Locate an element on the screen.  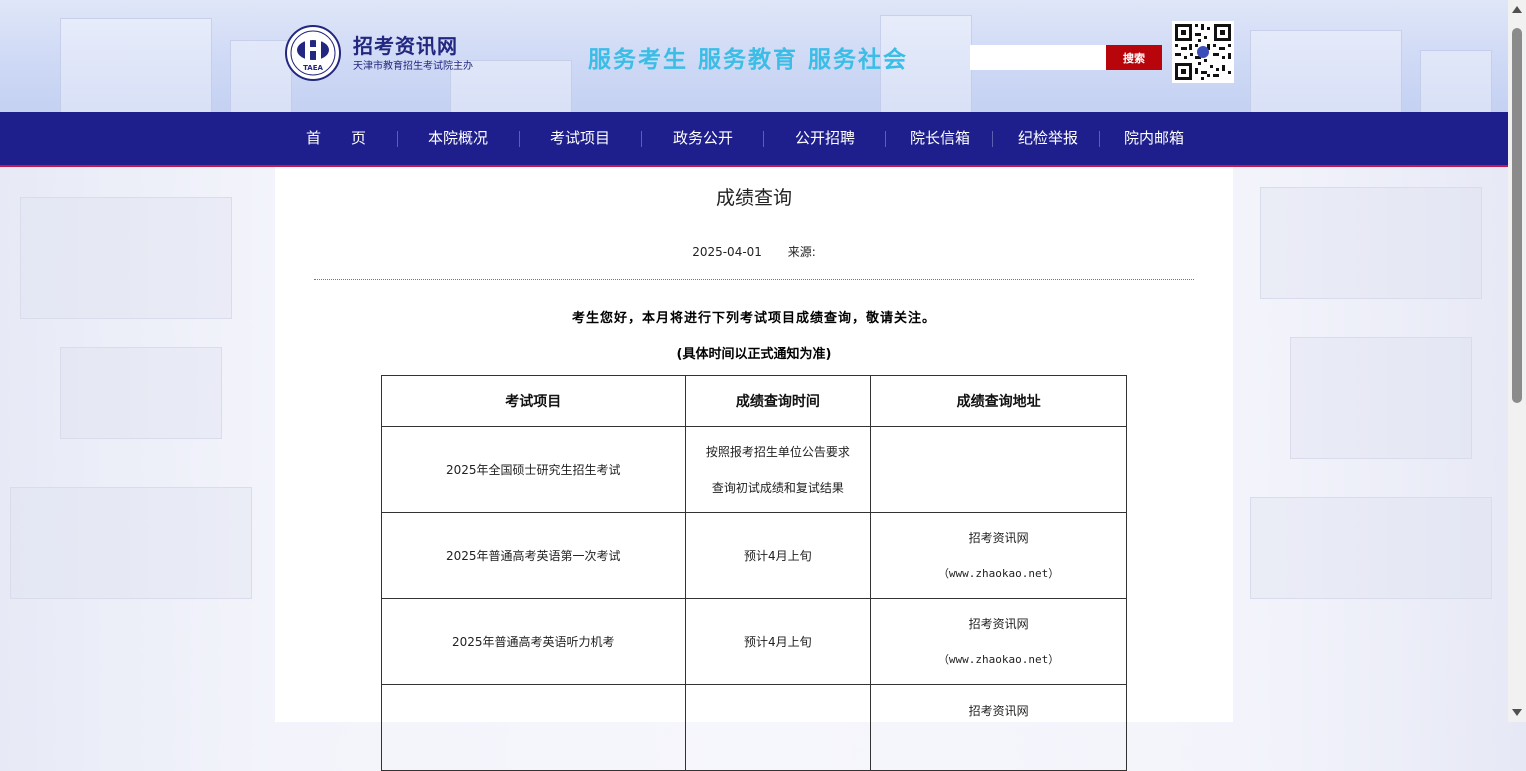
site-logo: TAEA 招考资讯网 天津市教育招生考试院主办 is located at coordinates (379, 53).